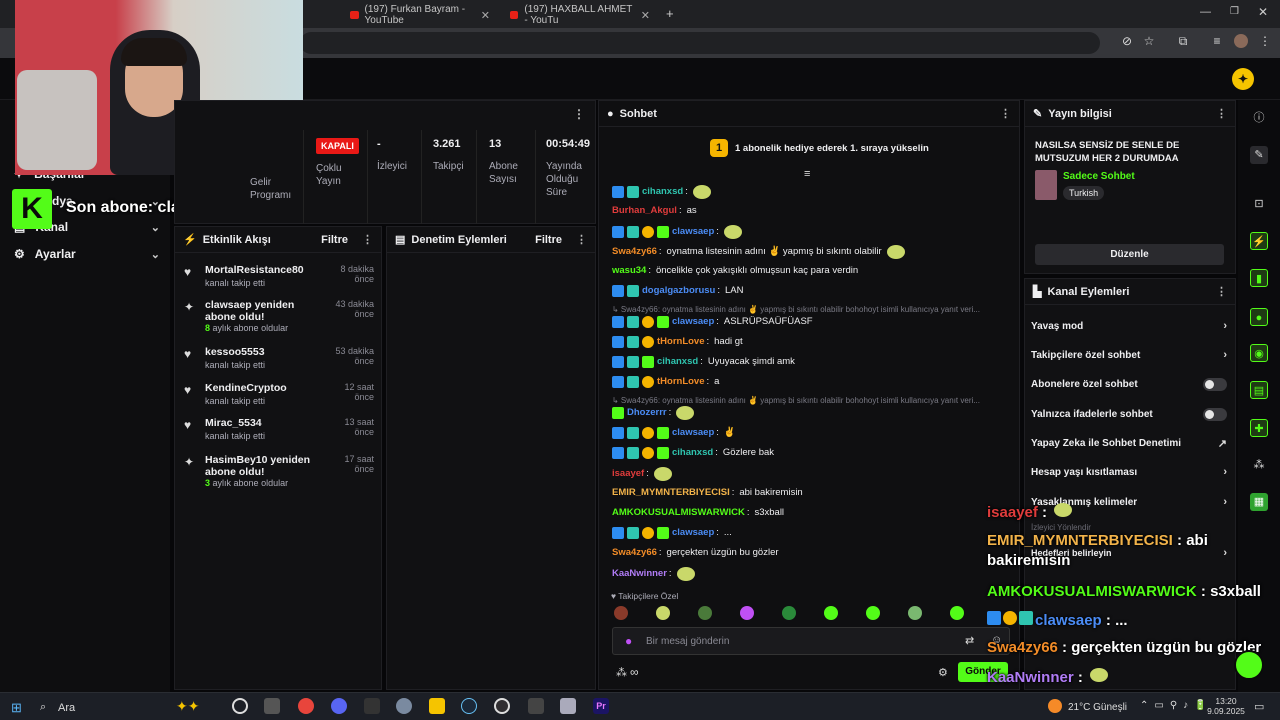 The width and height of the screenshot is (1280, 720). Describe the element at coordinates (1259, 278) in the screenshot. I see `note-tool-icon: ▮` at that location.